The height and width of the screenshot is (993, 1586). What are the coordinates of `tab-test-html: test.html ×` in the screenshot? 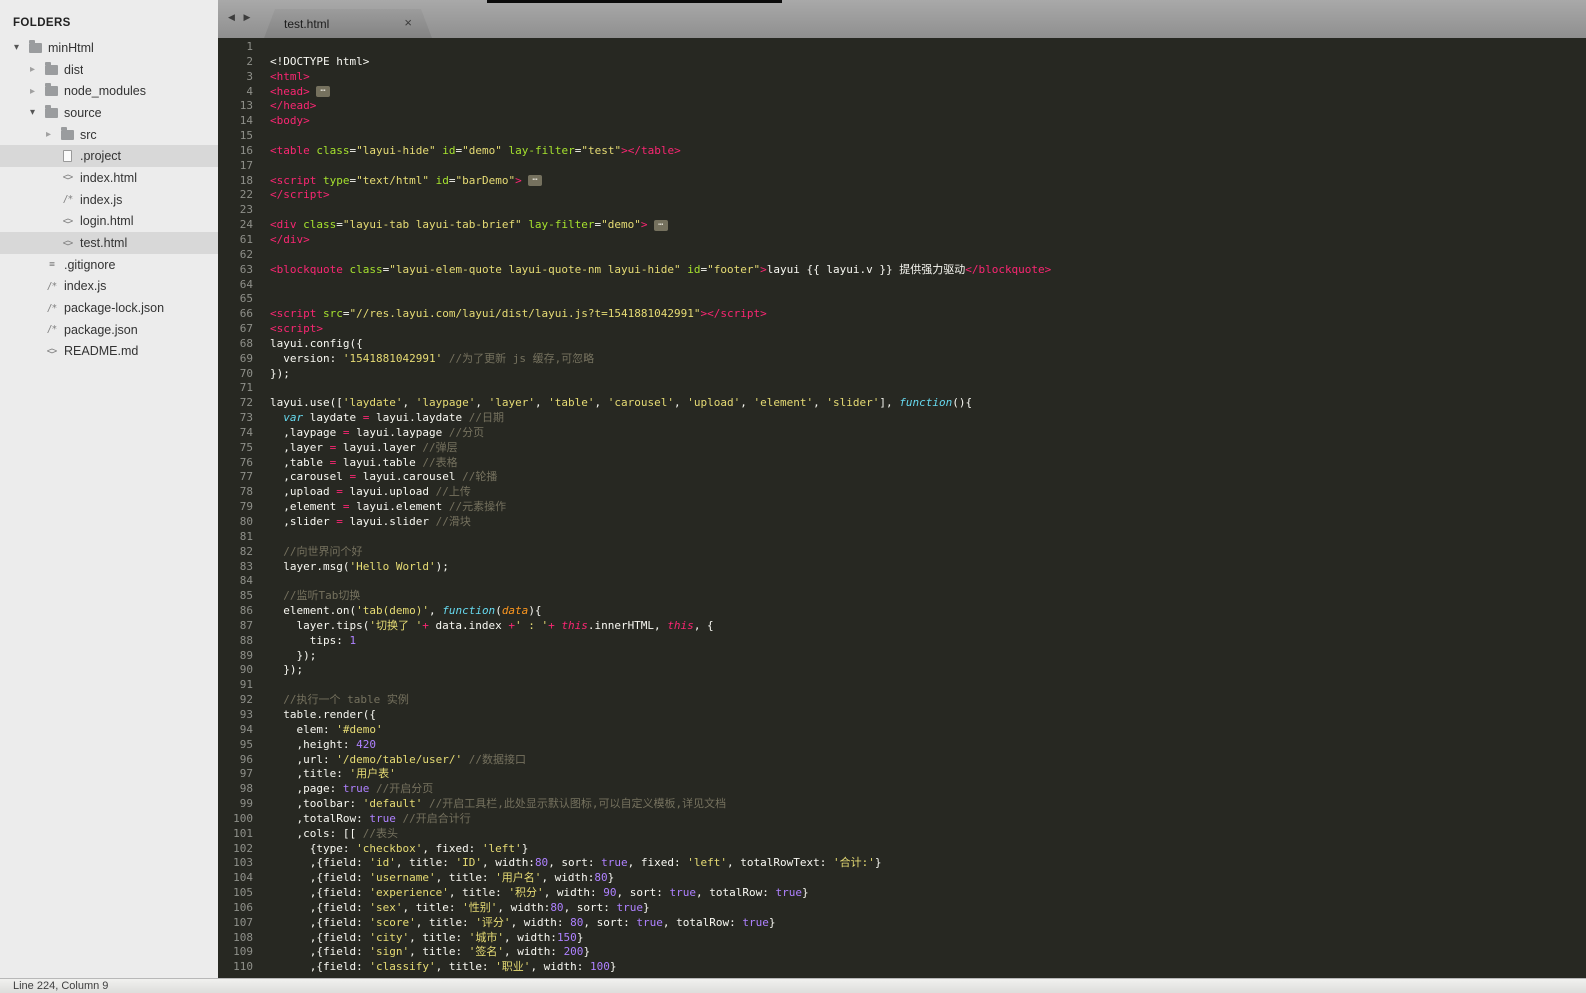 It's located at (348, 23).